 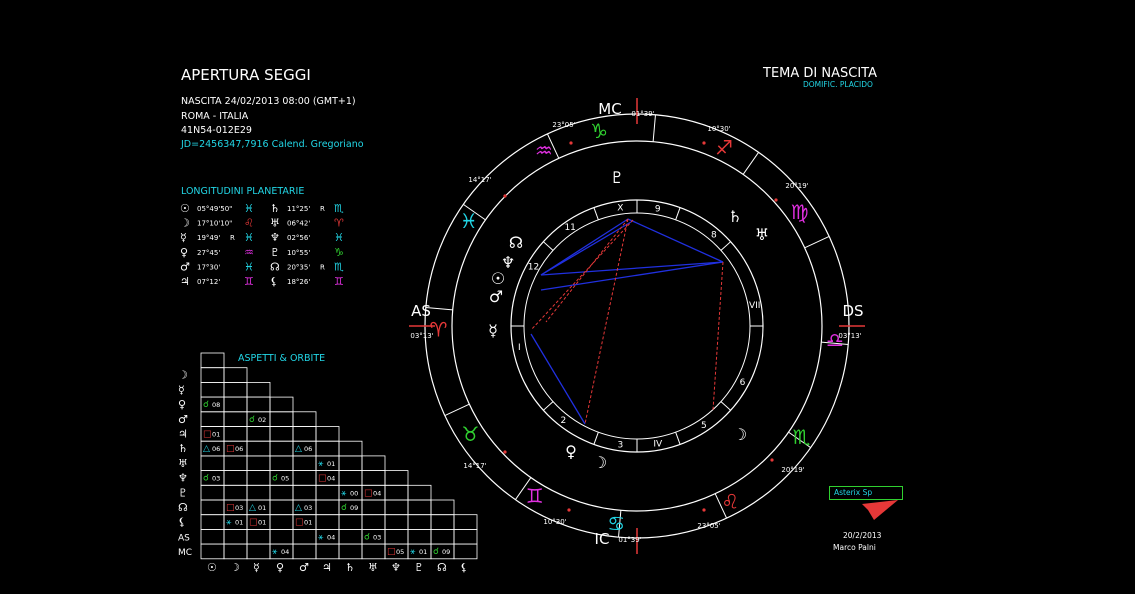 What do you see at coordinates (602, 539) in the screenshot?
I see `angle-label-ic: IC` at bounding box center [602, 539].